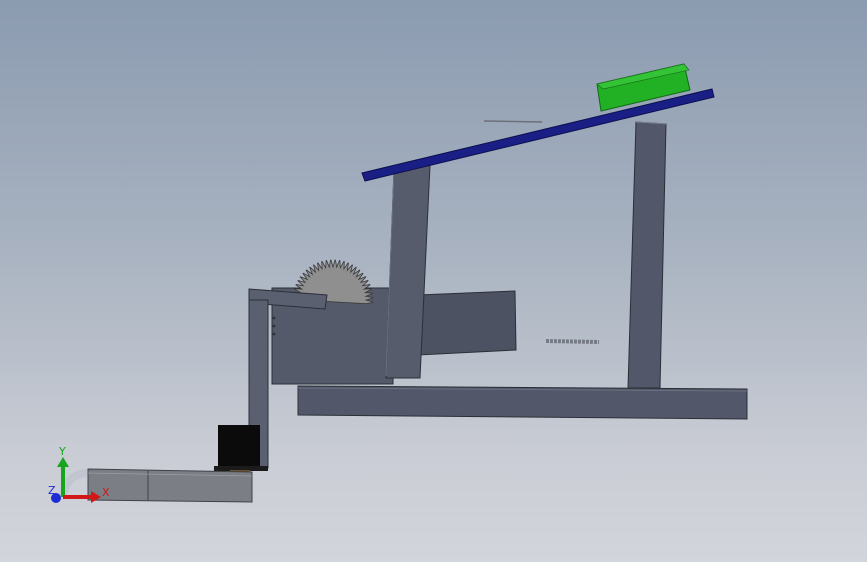 The width and height of the screenshot is (867, 562). What do you see at coordinates (106, 492) in the screenshot?
I see `x-axis-label: X` at bounding box center [106, 492].